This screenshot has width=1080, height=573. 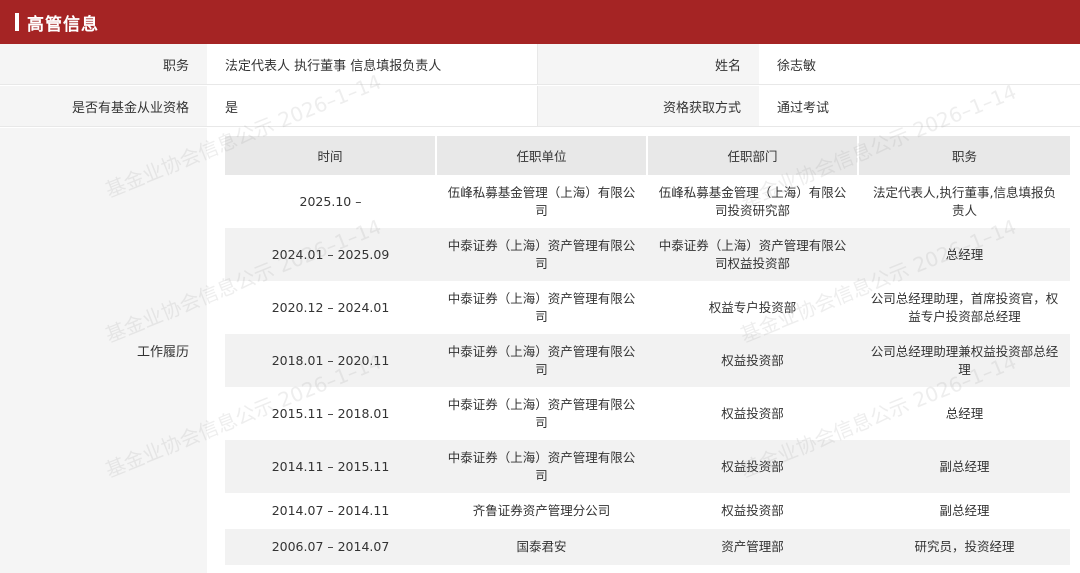 What do you see at coordinates (372, 106) in the screenshot?
I see `qualification-value: 是` at bounding box center [372, 106].